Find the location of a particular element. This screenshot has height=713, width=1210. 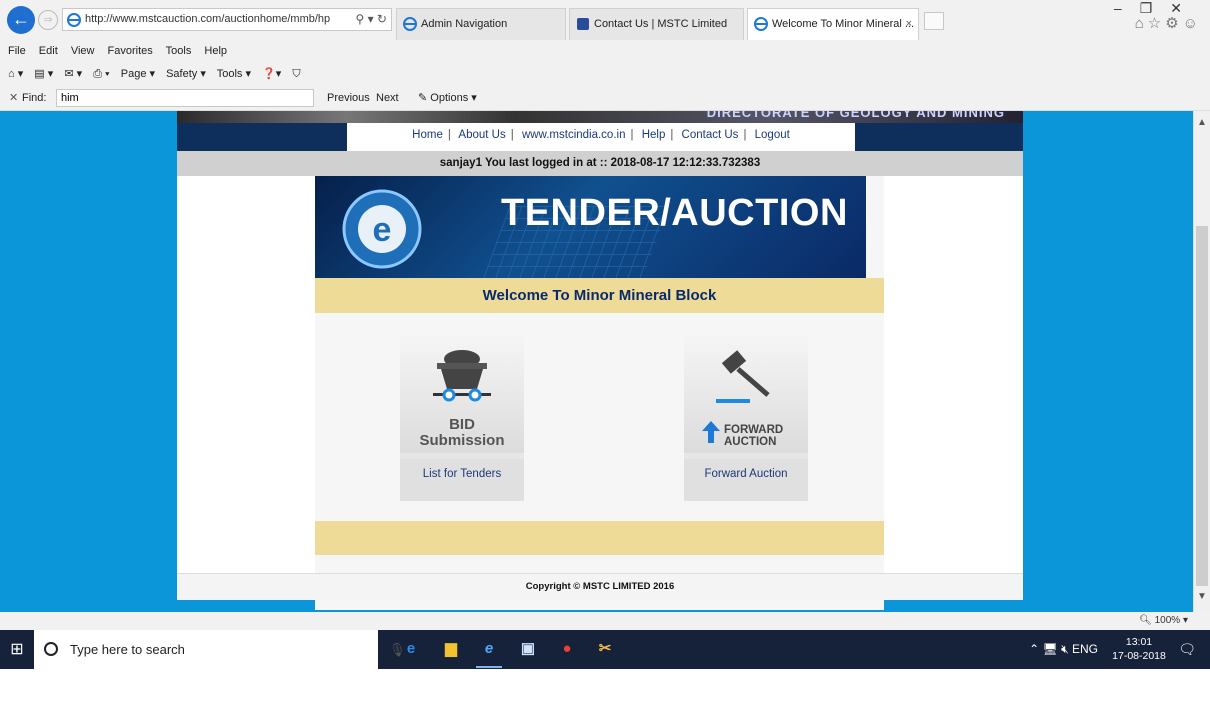

ie-icon is located at coordinates (410, 24).